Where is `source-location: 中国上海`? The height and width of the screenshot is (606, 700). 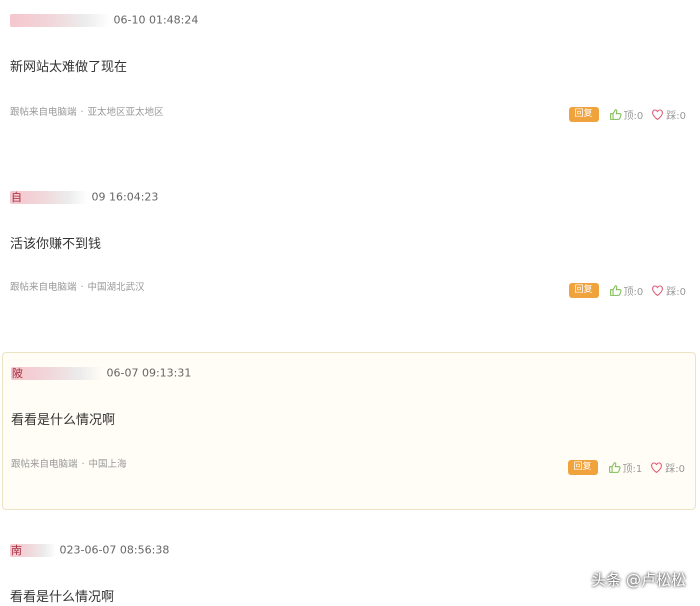
source-location: 中国上海 is located at coordinates (107, 464).